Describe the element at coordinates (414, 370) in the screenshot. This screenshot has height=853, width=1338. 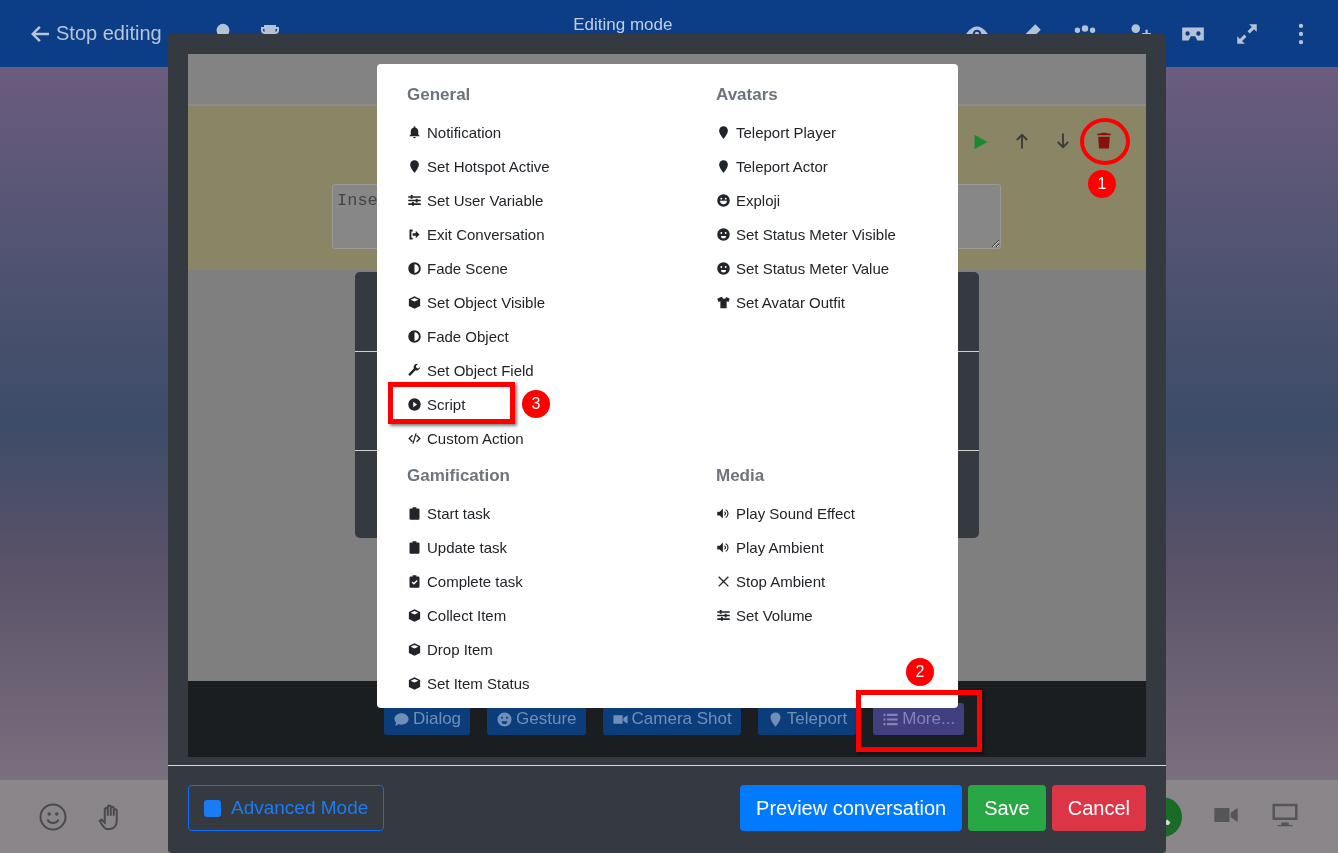
I see `wrench-icon` at that location.